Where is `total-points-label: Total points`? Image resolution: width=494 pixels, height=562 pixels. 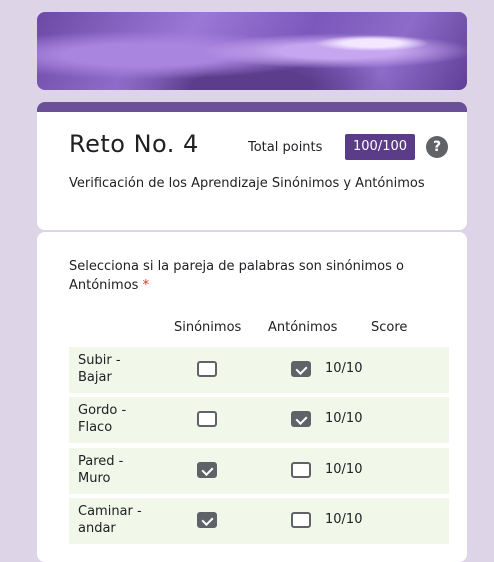
total-points-label: Total points is located at coordinates (285, 147).